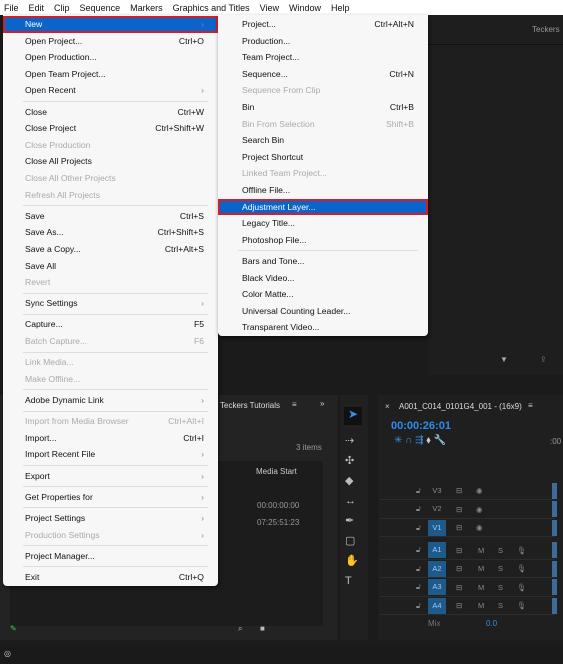 Image resolution: width=563 pixels, height=664 pixels. I want to click on mix-value: 0.0, so click(491, 623).